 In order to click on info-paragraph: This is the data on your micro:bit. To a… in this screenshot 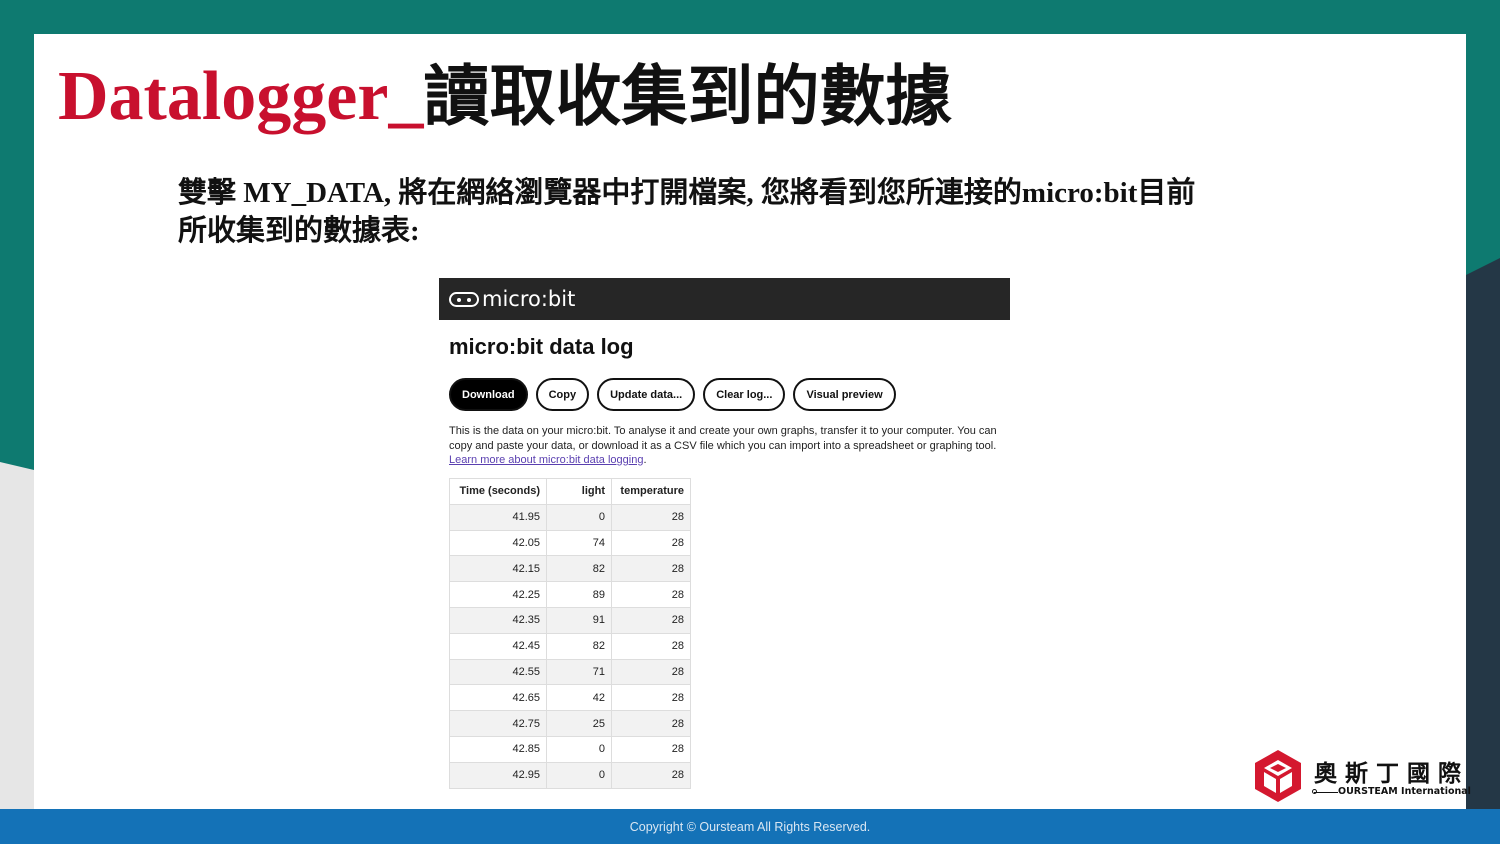, I will do `click(729, 446)`.